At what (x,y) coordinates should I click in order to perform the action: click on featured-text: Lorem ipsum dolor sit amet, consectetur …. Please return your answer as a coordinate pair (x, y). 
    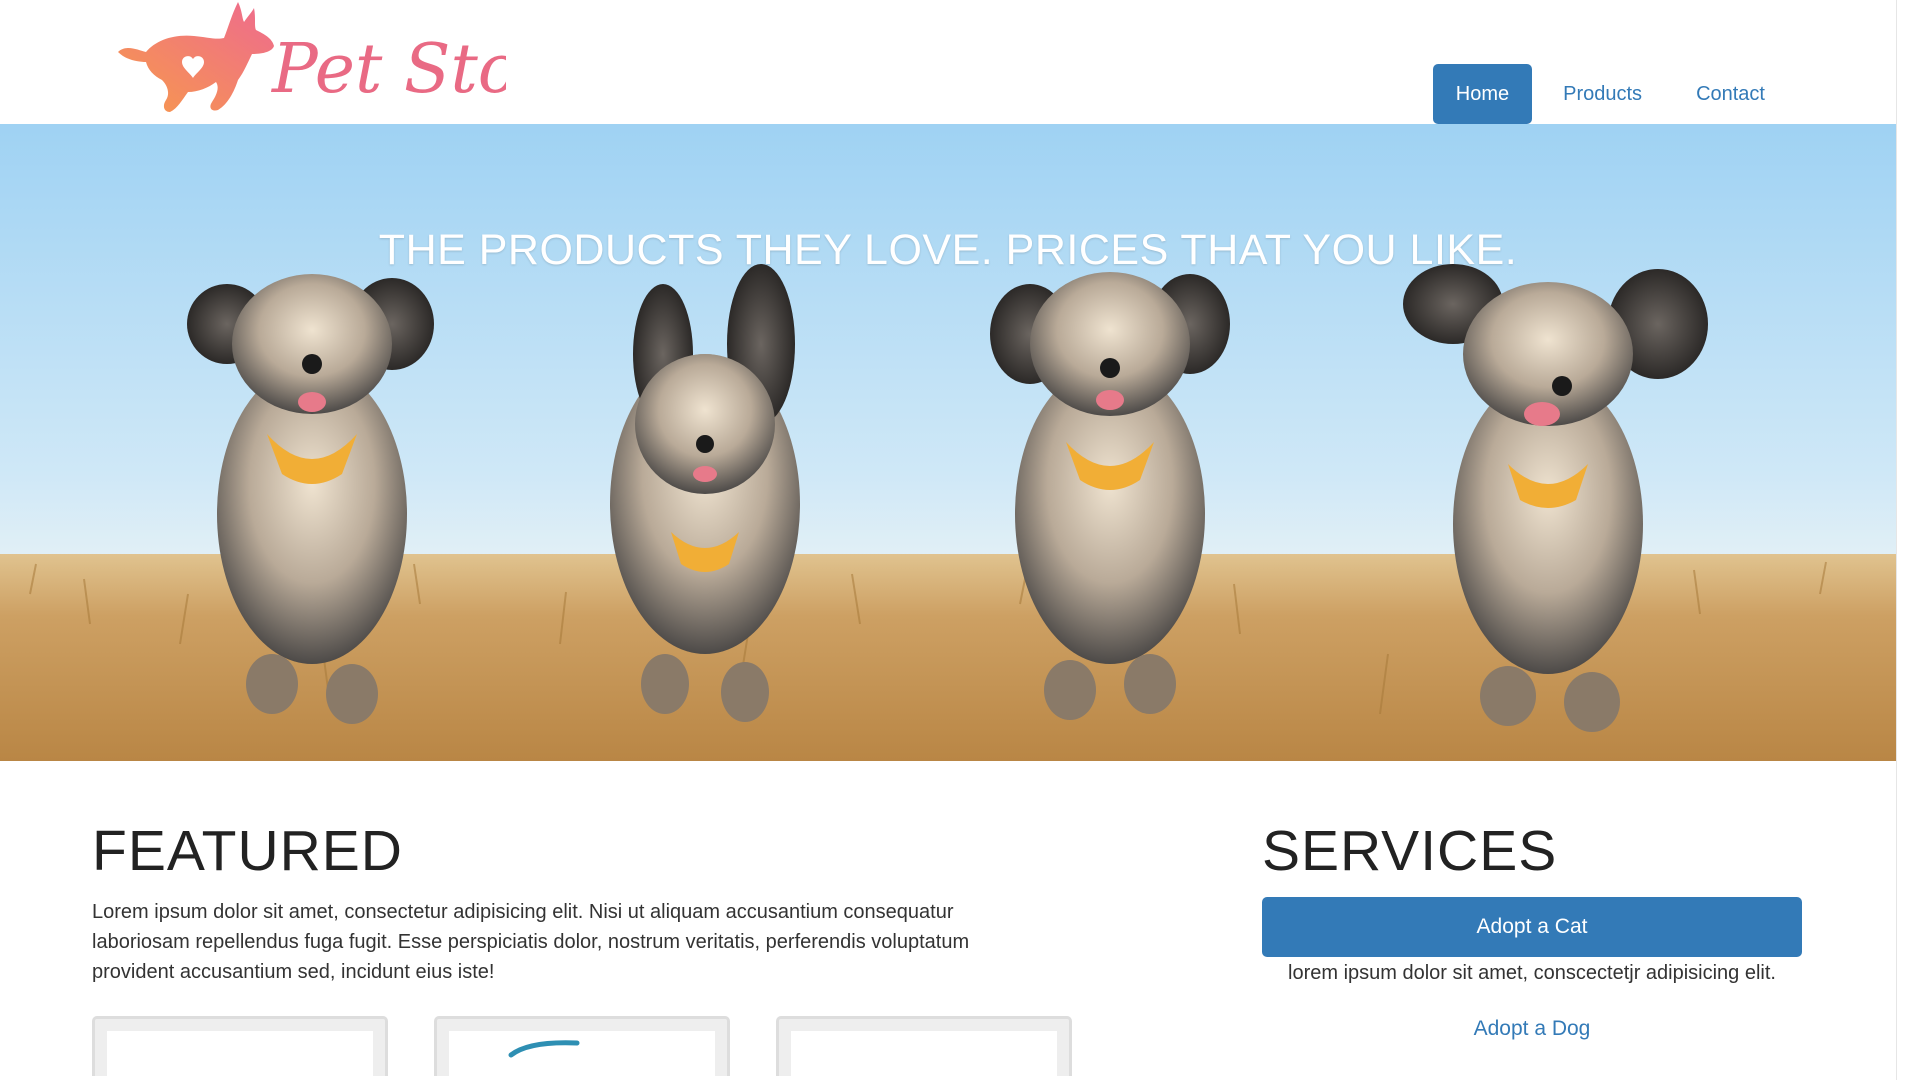
    Looking at the image, I should click on (531, 941).